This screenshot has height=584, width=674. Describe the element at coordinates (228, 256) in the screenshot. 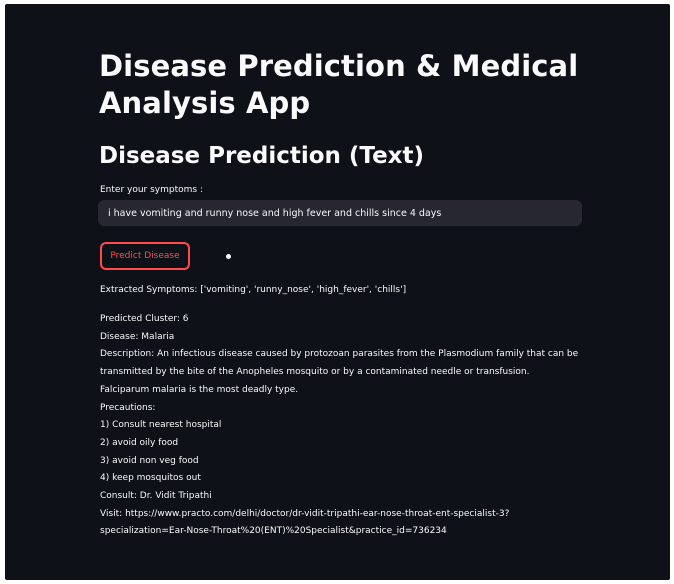

I see `status-dot` at that location.